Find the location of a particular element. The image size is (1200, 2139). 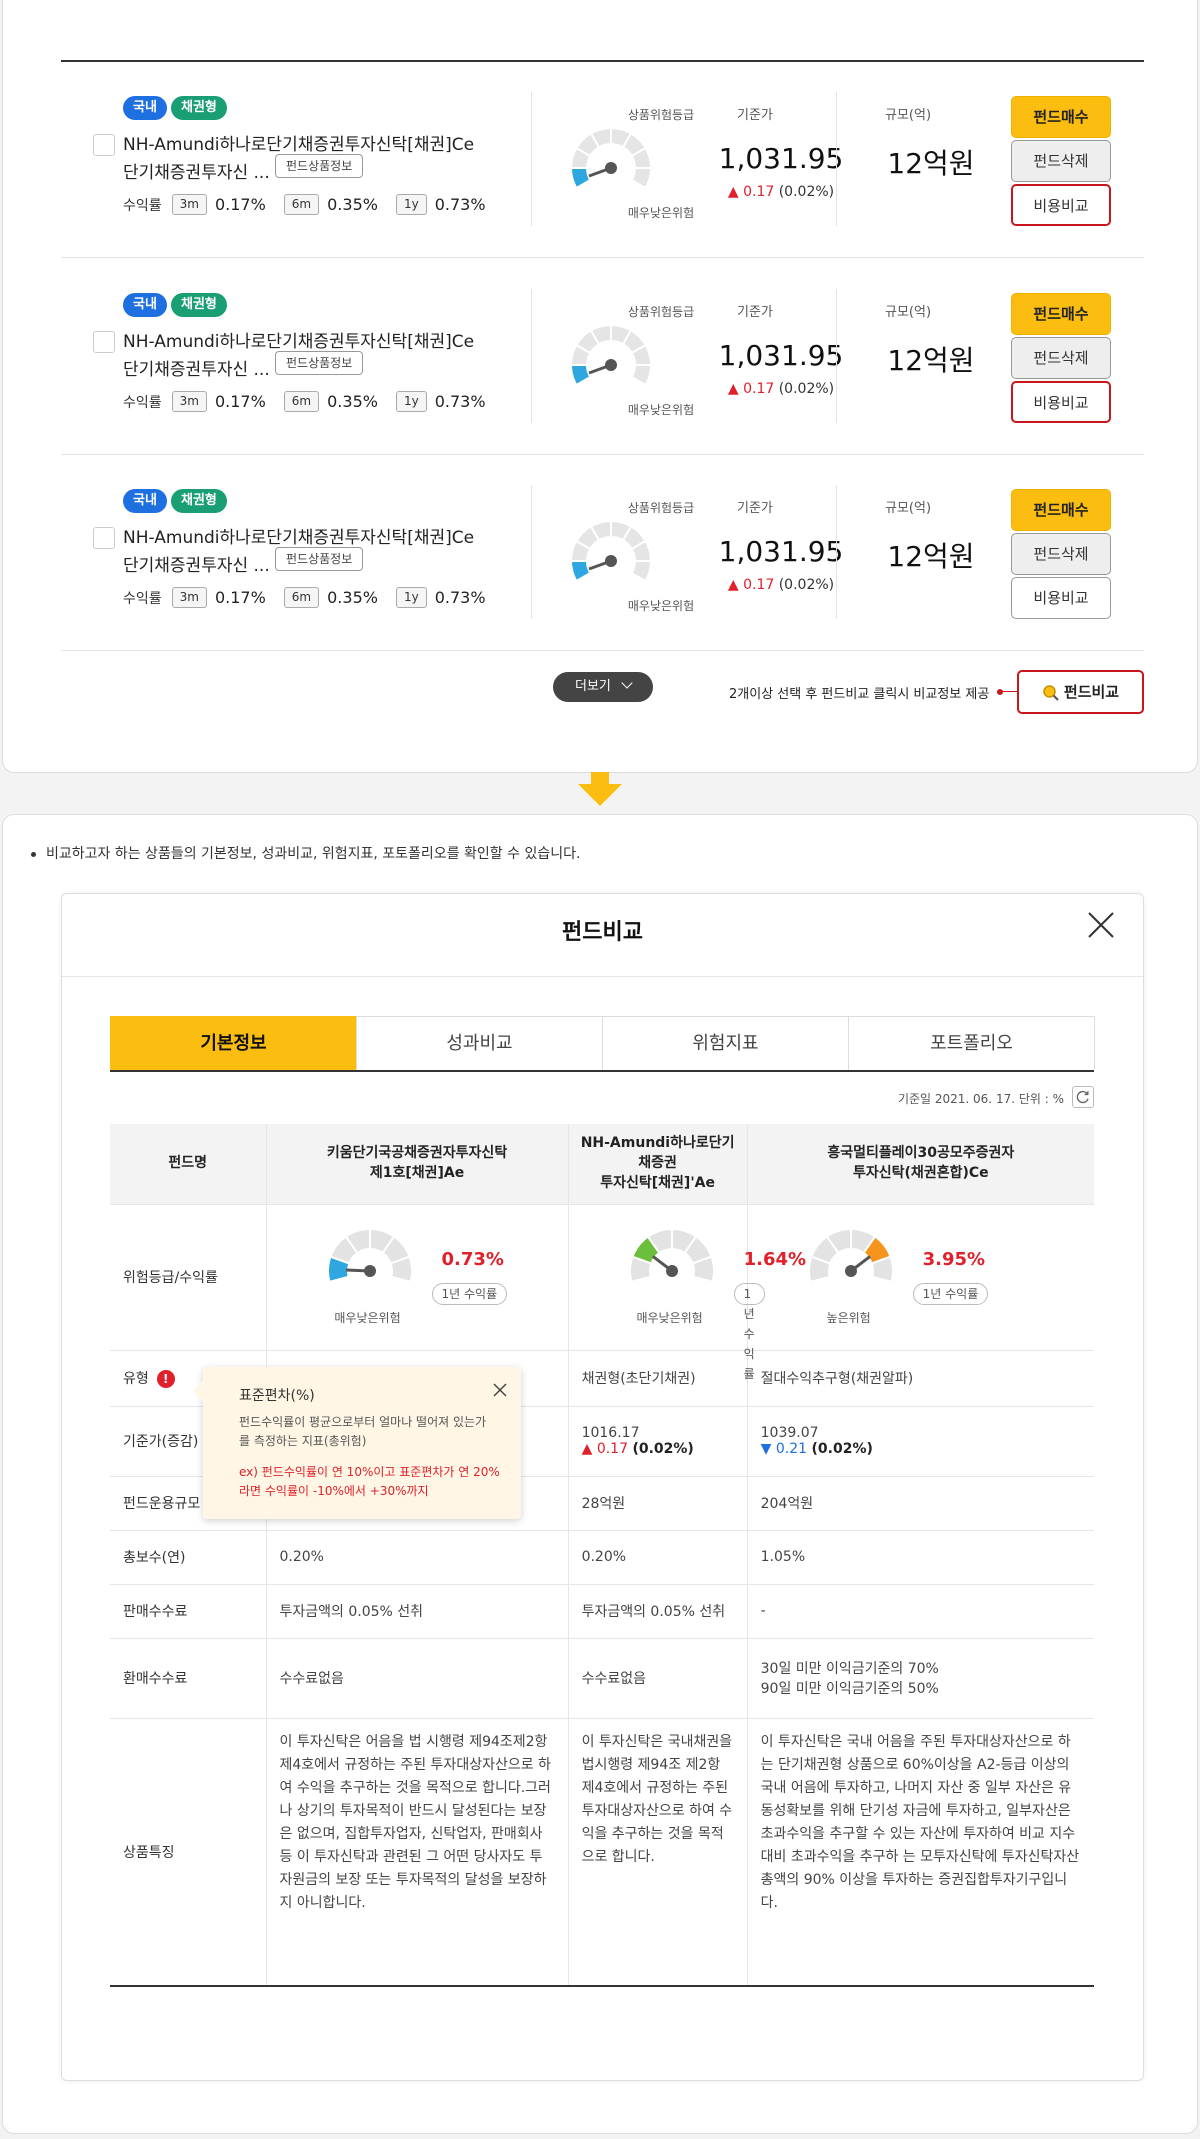

scale-value: 12억원 is located at coordinates (931, 556).